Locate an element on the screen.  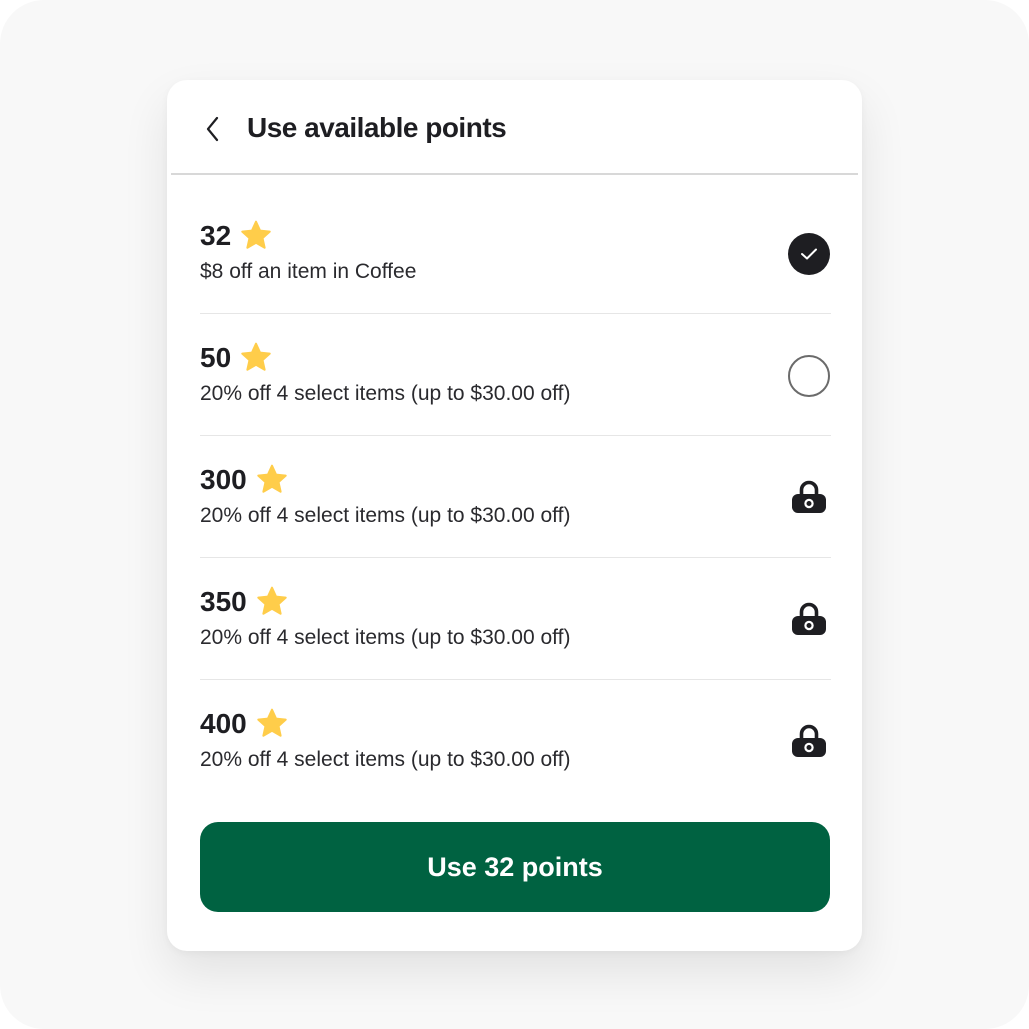
reward-points: 400 is located at coordinates (223, 723).